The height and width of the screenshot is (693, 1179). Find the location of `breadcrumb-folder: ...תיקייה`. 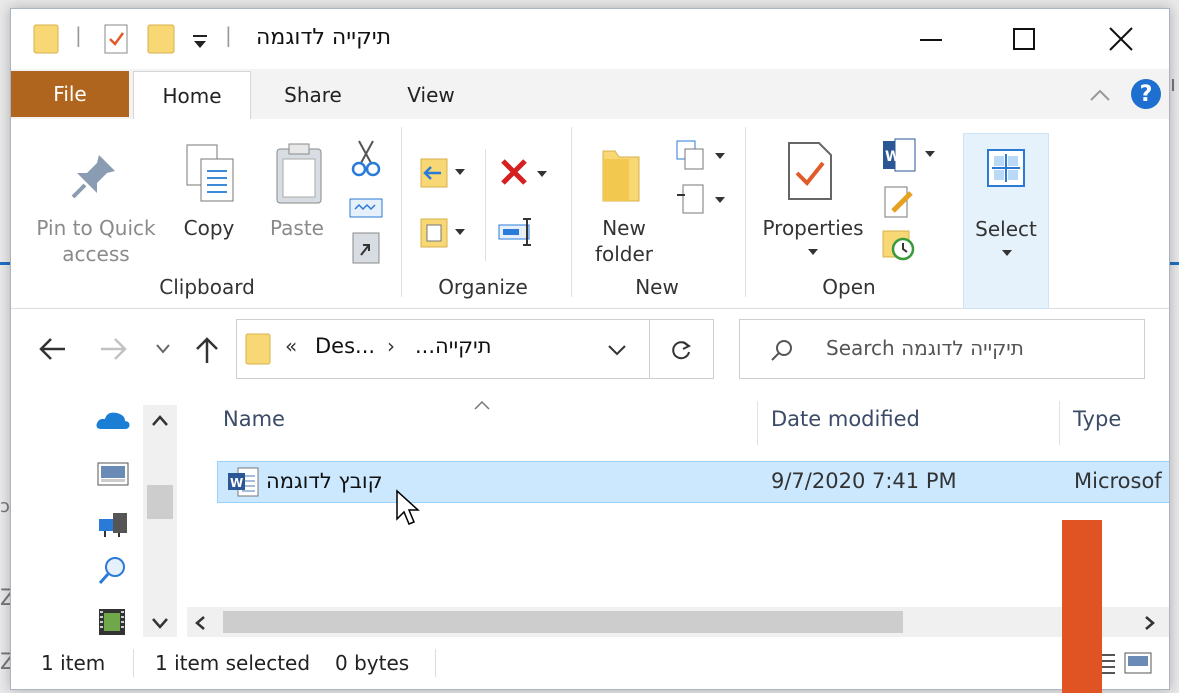

breadcrumb-folder: ...תיקייה is located at coordinates (453, 346).